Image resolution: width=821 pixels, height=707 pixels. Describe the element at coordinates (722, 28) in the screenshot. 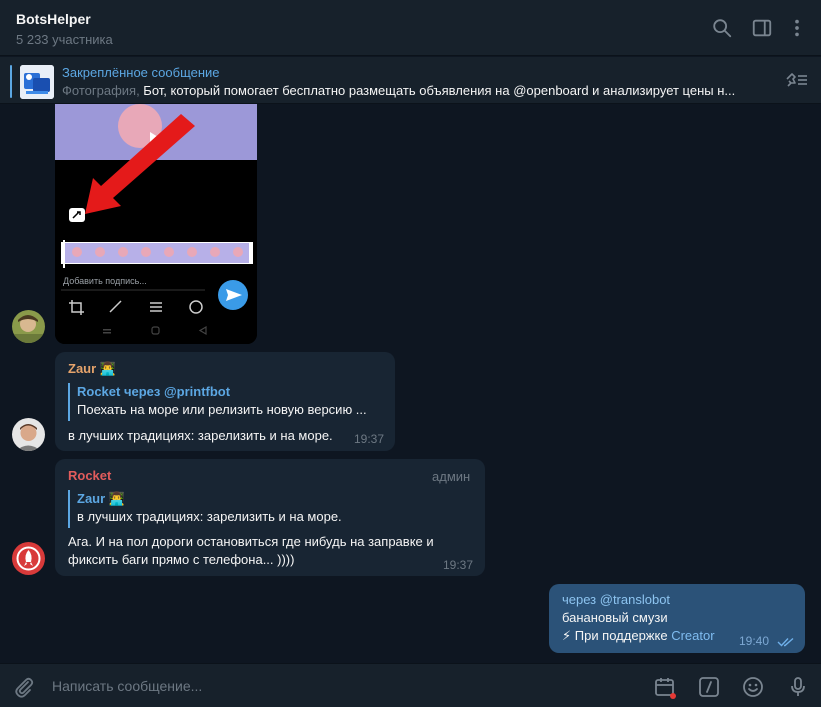

I see `search-icon` at that location.